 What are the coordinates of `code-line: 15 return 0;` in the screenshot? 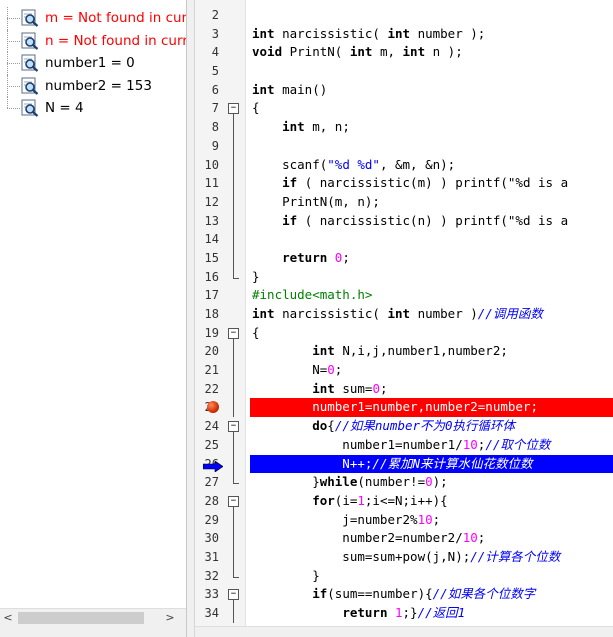 It's located at (404, 258).